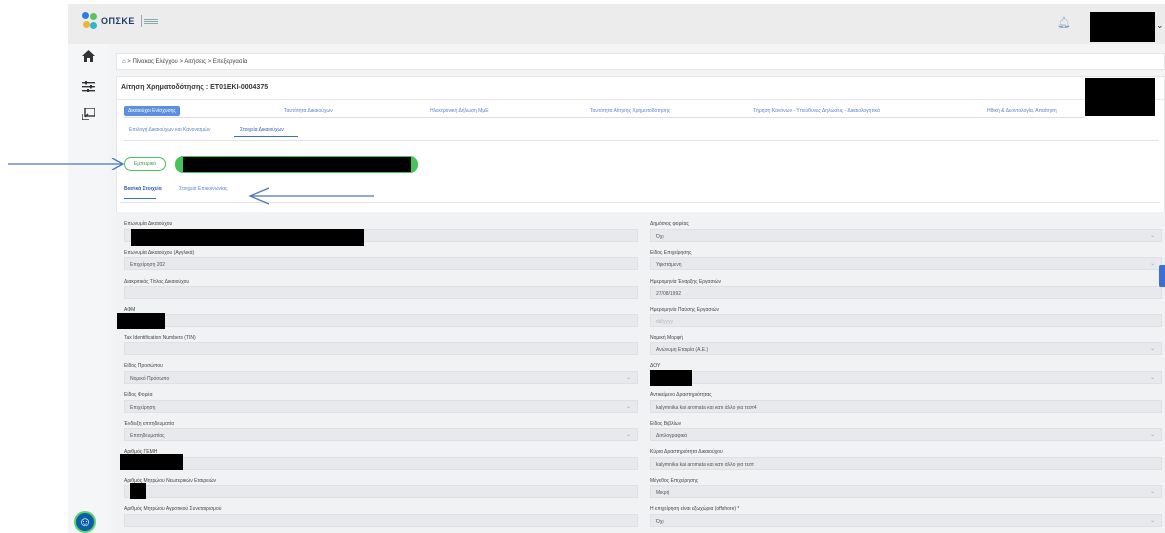  I want to click on field-label: Διακριτικός Τίτλος Δικαιούχου, so click(157, 282).